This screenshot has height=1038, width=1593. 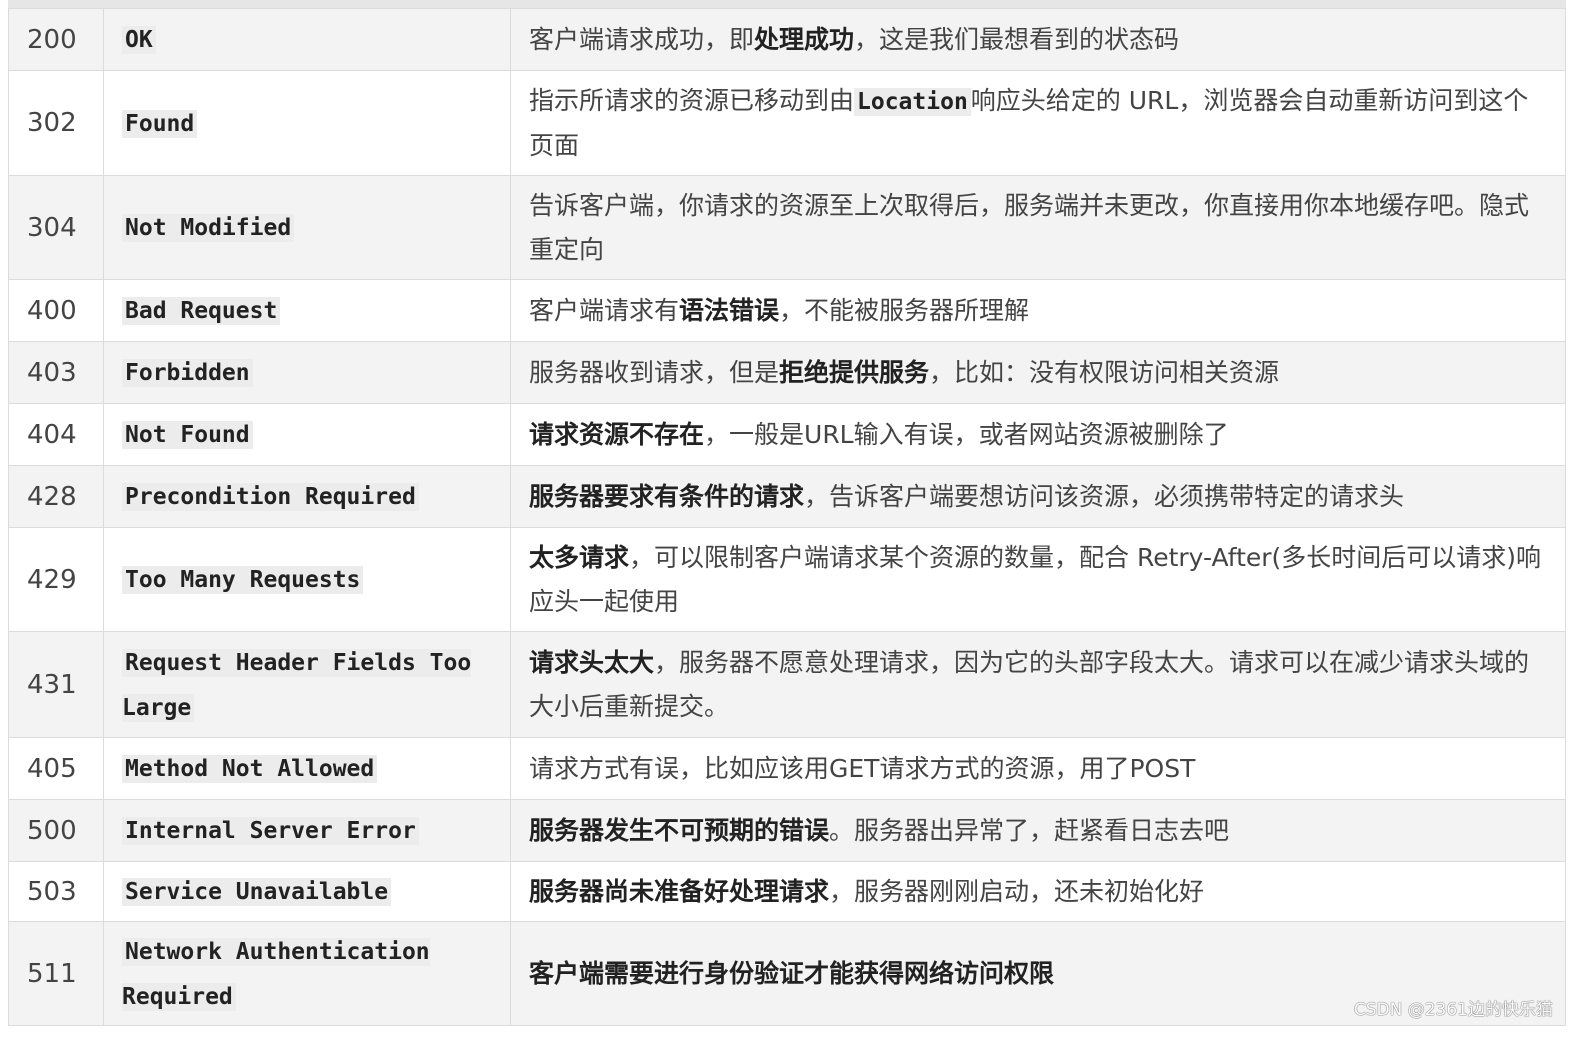 I want to click on status-description: 服务器收到请求，但是拒绝提供服务，比如：没有权限访问相关资源, so click(x=1038, y=372).